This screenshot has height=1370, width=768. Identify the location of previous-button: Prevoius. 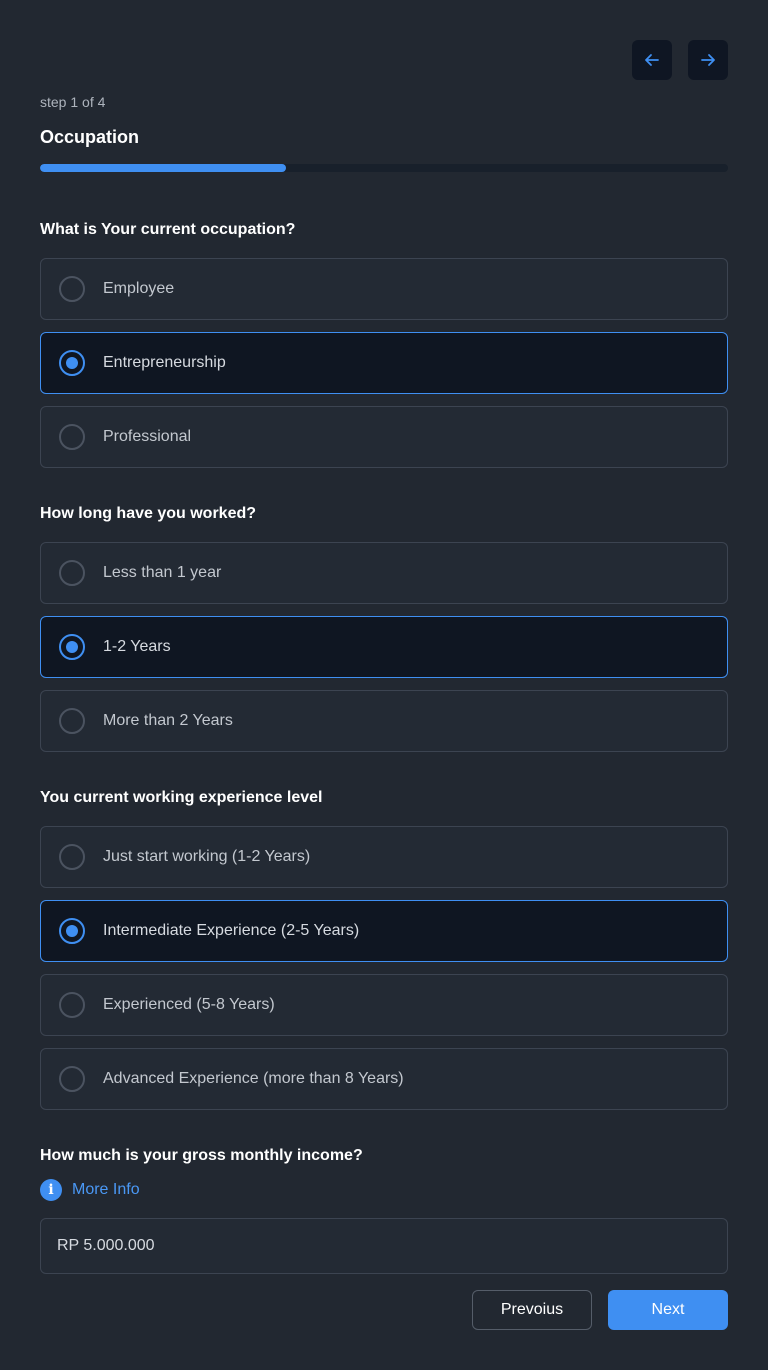
(532, 1310).